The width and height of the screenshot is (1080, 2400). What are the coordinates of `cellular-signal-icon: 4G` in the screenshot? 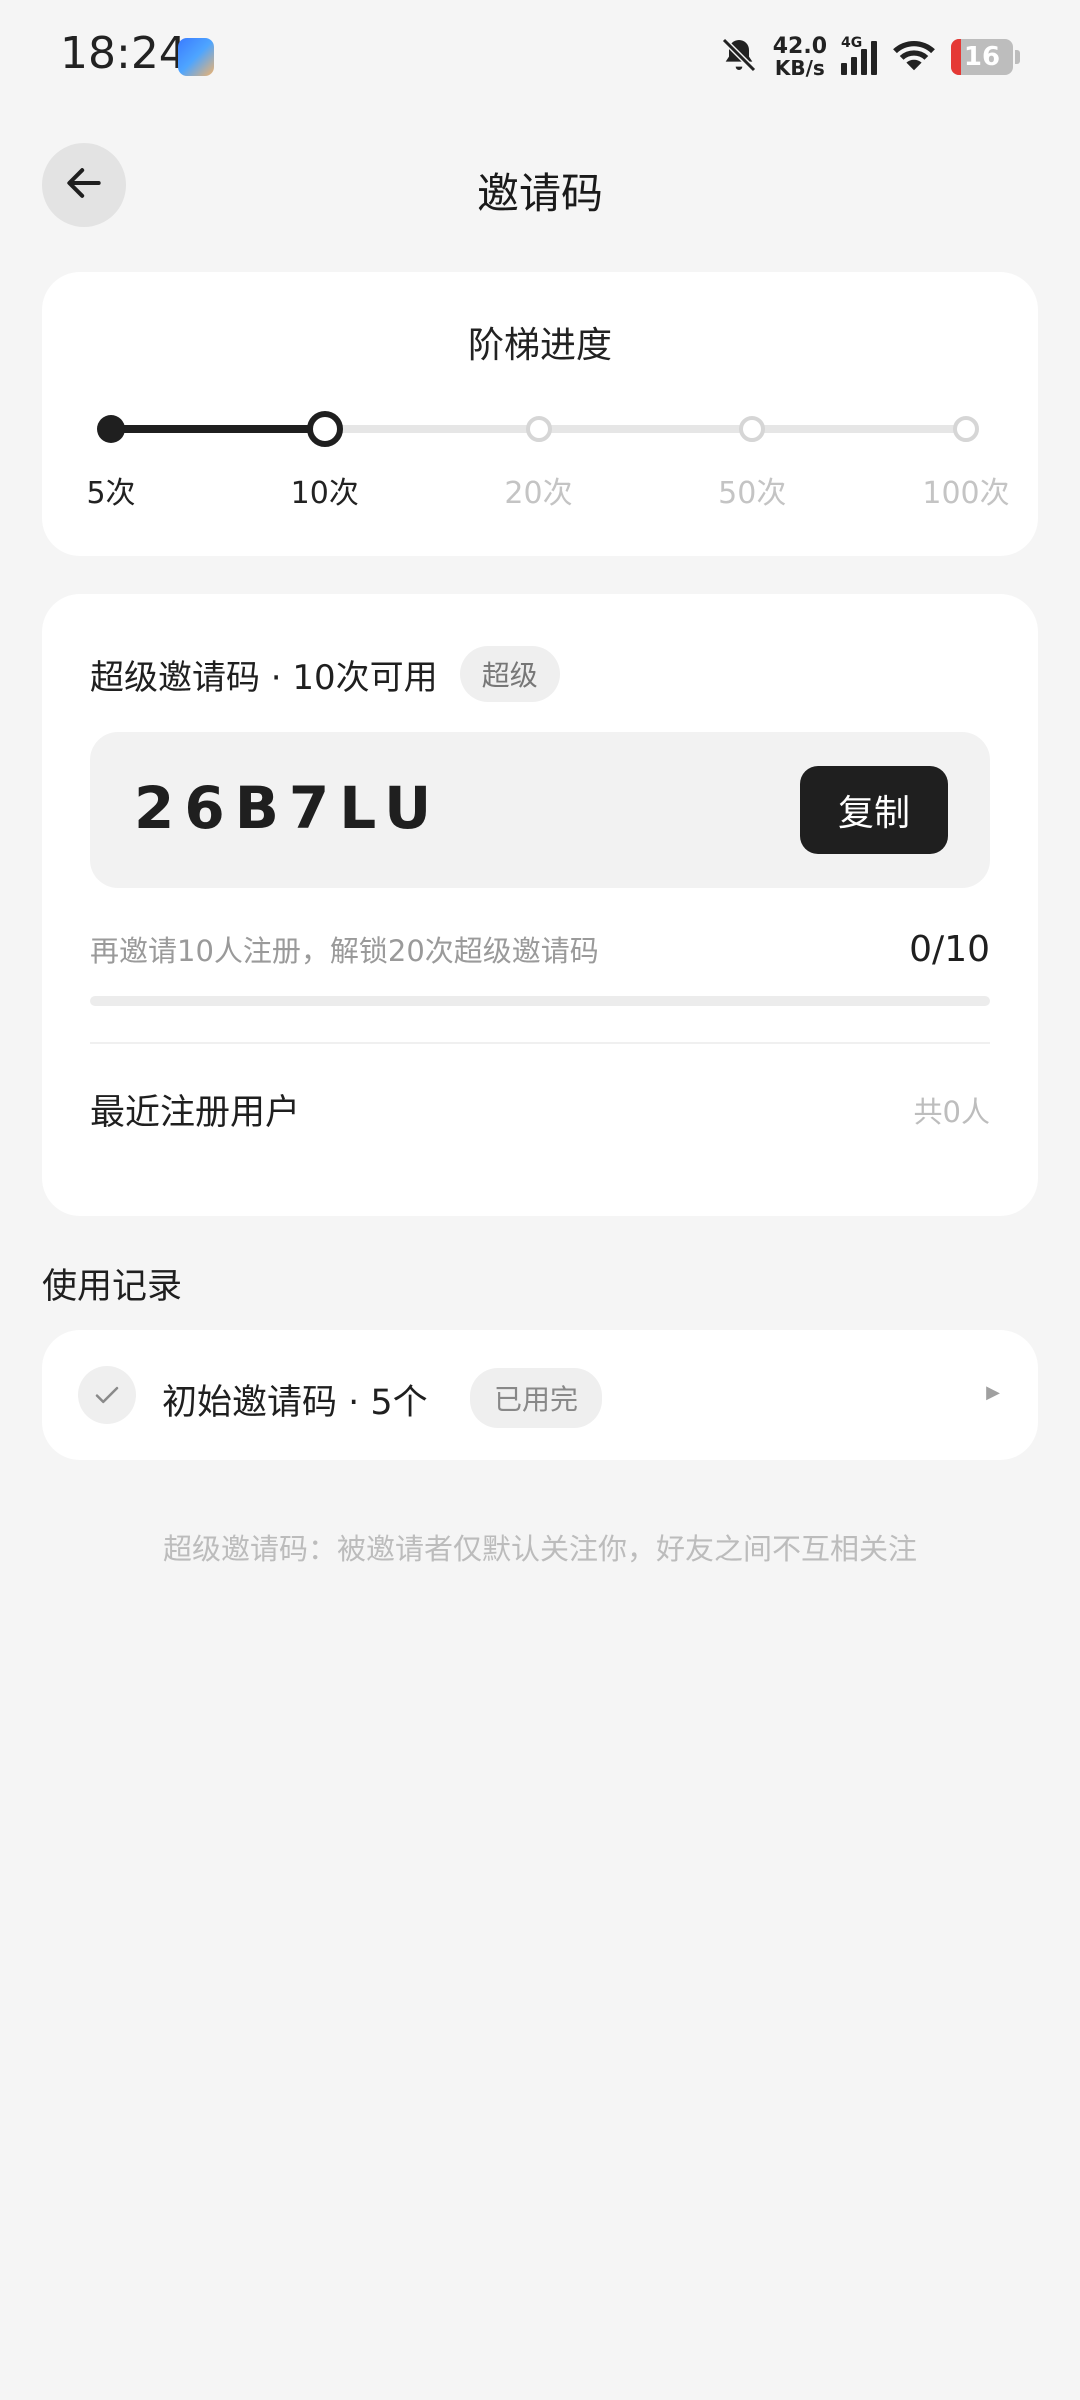 It's located at (859, 55).